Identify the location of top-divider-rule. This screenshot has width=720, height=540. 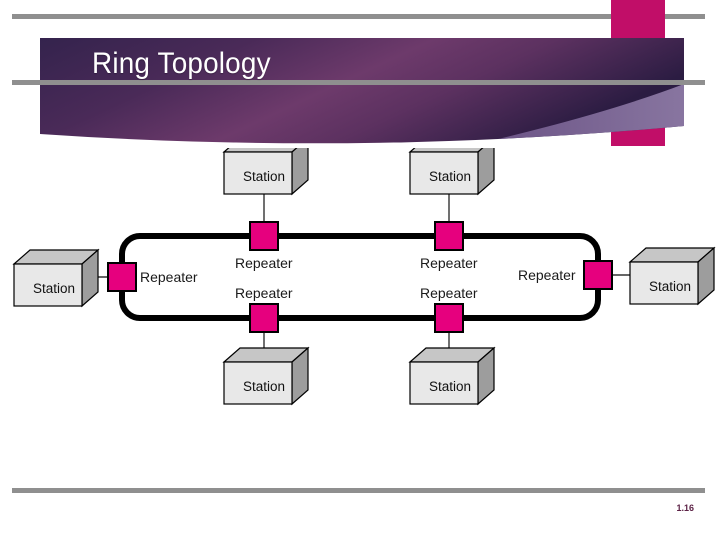
(358, 16).